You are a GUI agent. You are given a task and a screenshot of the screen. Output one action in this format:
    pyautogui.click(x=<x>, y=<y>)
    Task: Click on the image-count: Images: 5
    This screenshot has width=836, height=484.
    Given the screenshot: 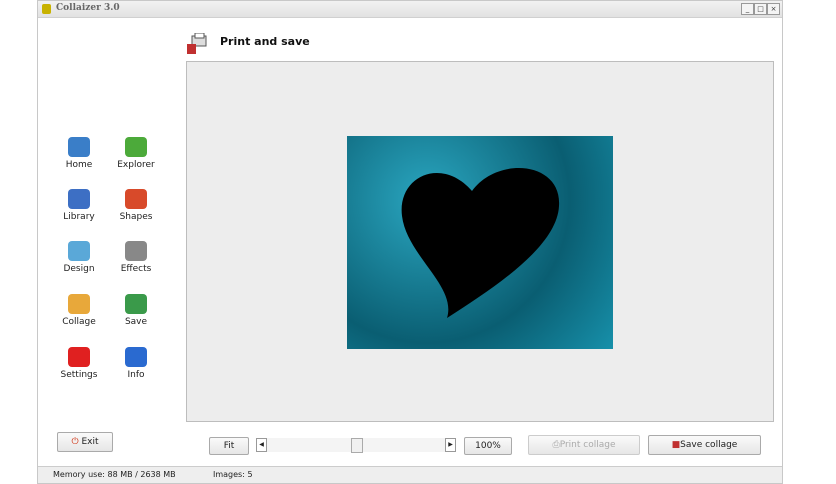 What is the action you would take?
    pyautogui.click(x=233, y=474)
    